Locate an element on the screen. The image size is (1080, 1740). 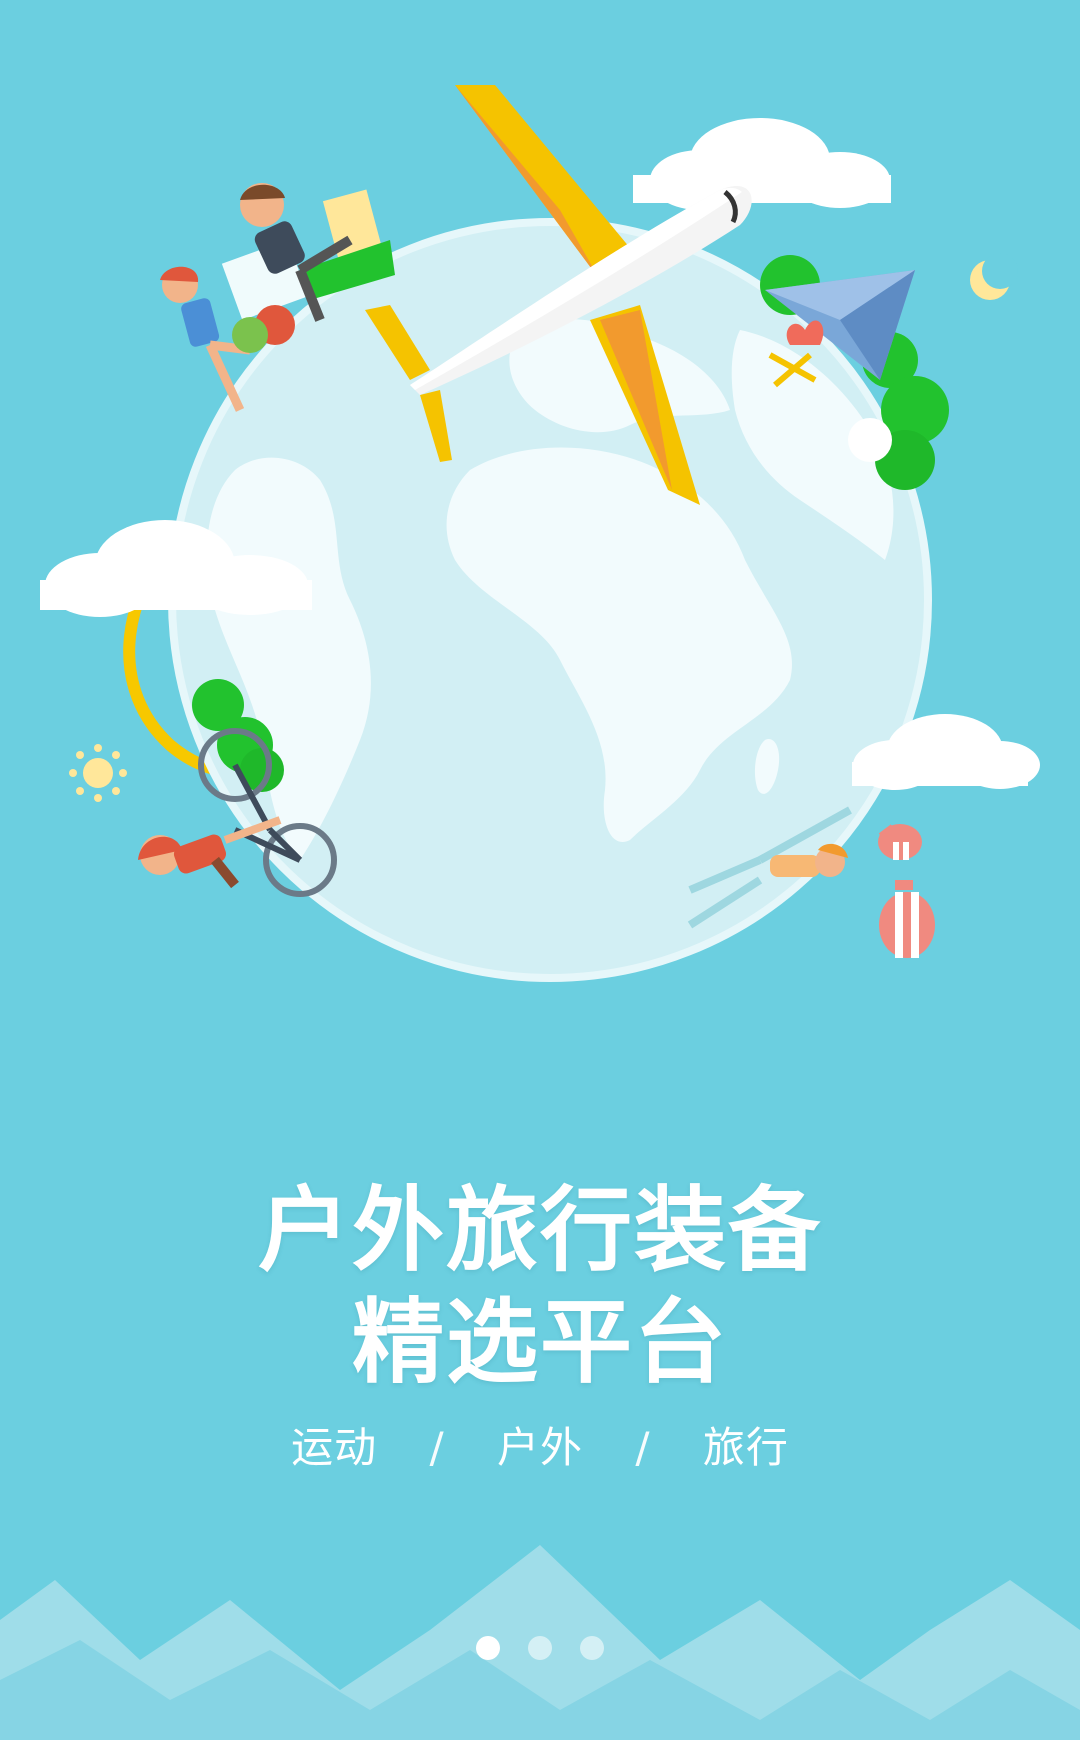
sun-icon is located at coordinates (98, 773).